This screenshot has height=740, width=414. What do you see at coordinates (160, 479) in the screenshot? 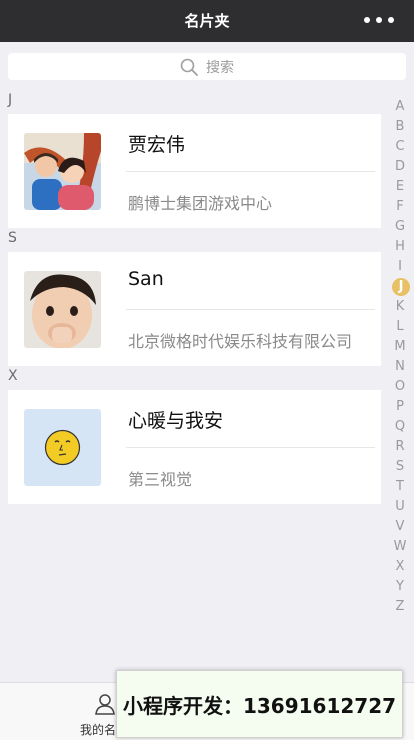
I see `contact-company: 第三视觉` at bounding box center [160, 479].